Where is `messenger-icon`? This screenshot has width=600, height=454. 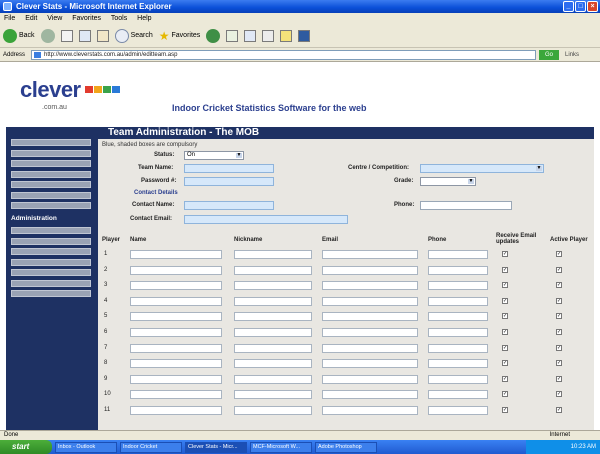 messenger-icon is located at coordinates (304, 35).